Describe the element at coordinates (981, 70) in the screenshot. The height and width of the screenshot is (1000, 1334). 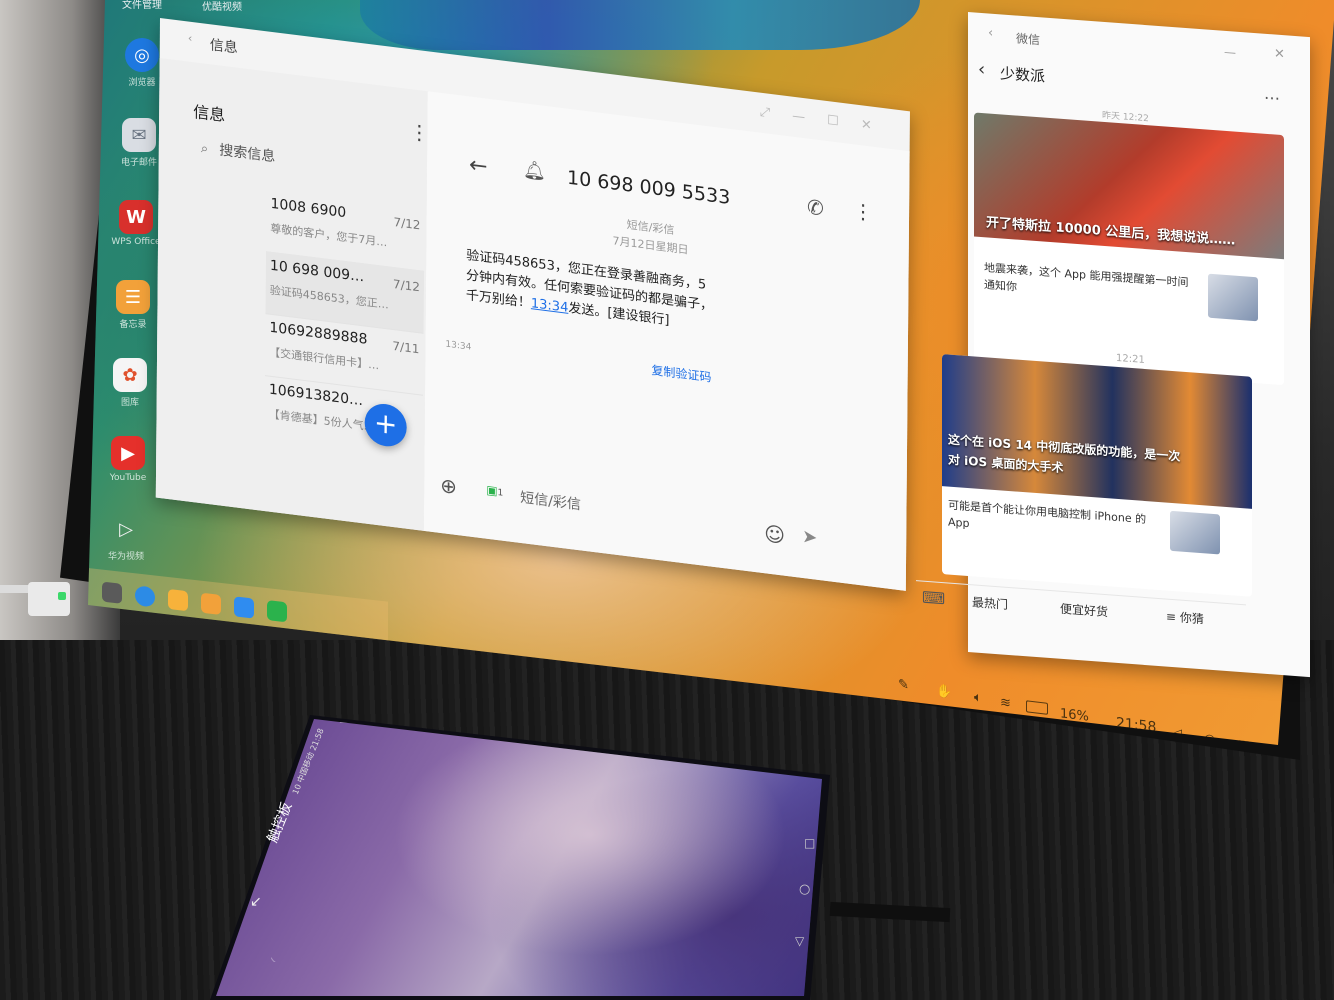
I see `back-arrow-icon: ‹` at that location.